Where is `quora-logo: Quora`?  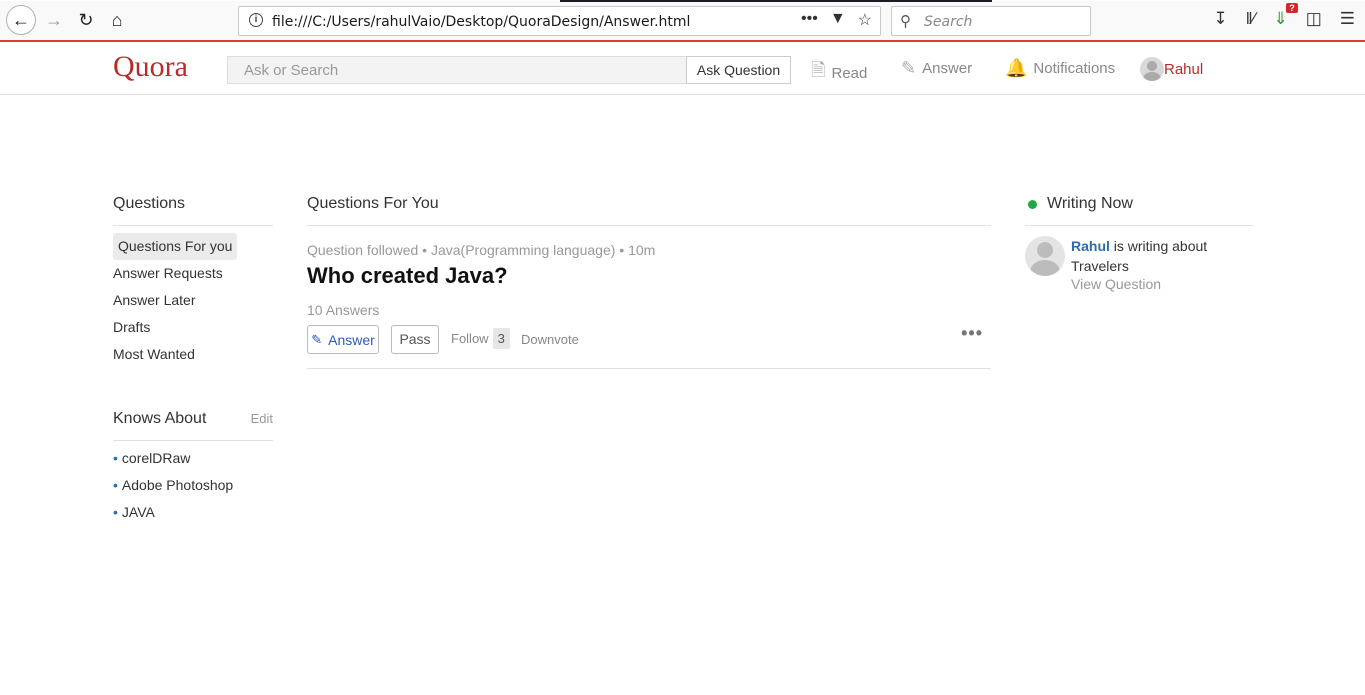 quora-logo: Quora is located at coordinates (150, 67).